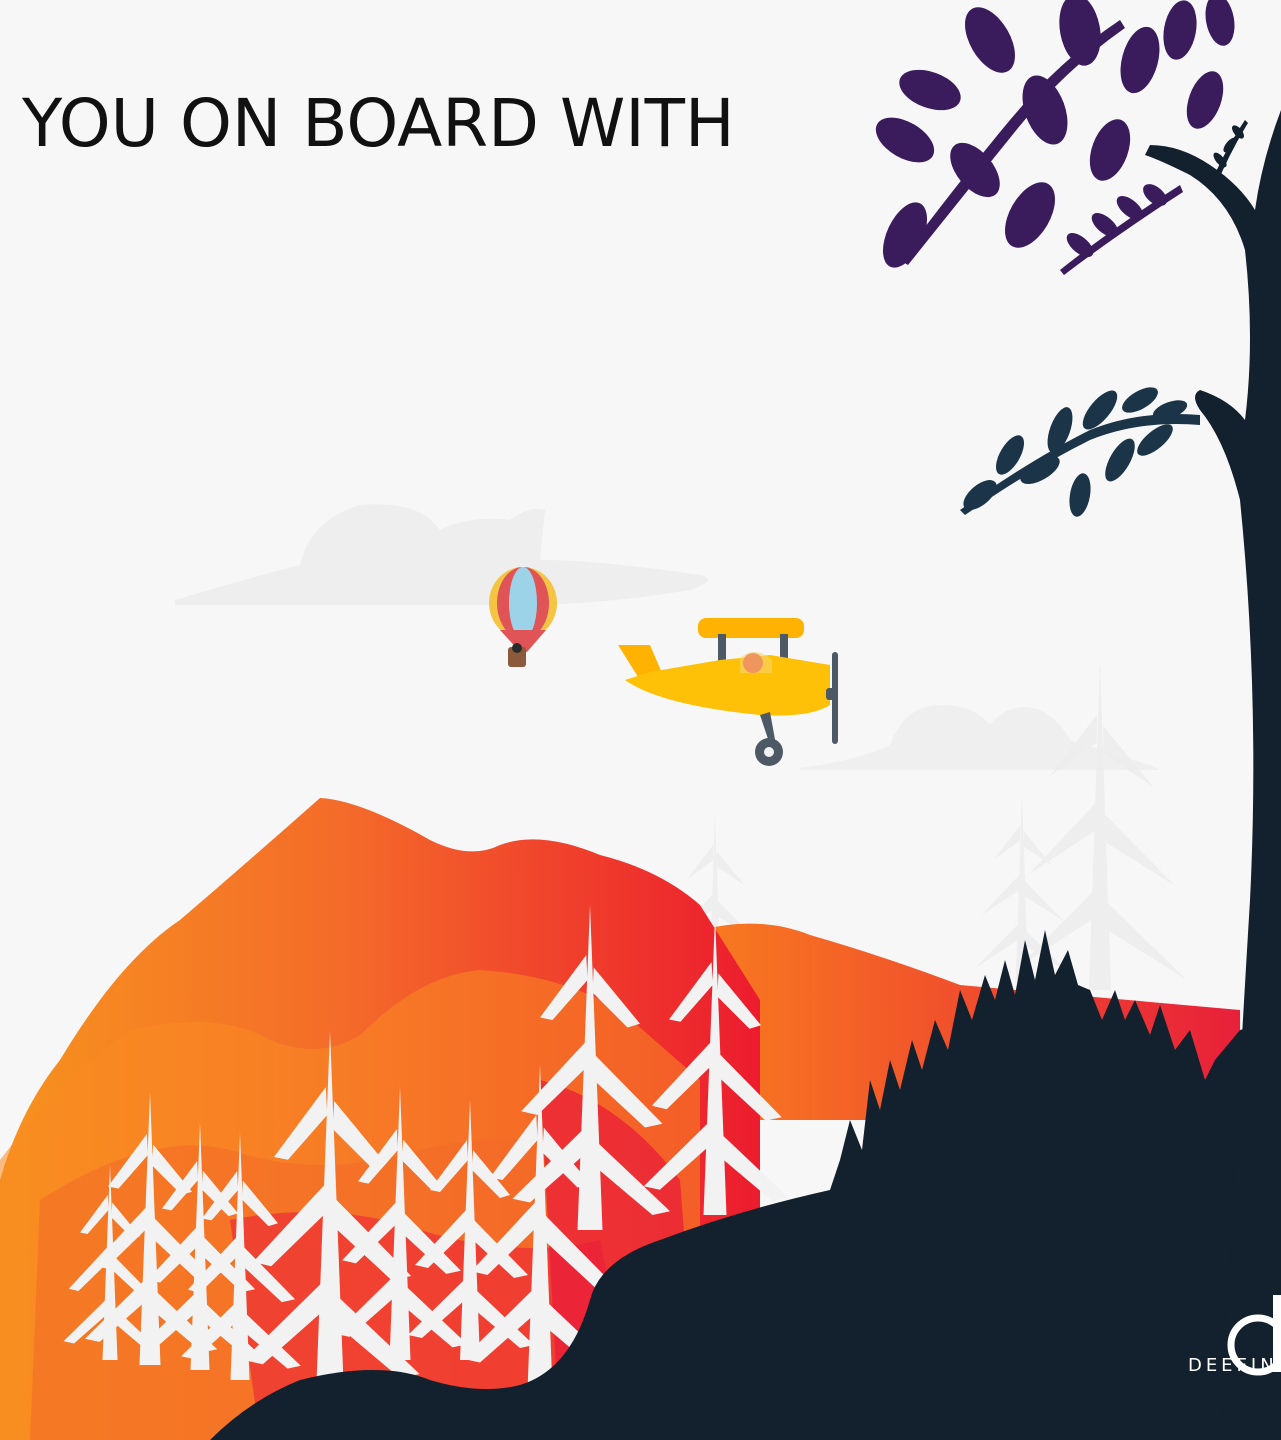 The width and height of the screenshot is (1281, 1440). Describe the element at coordinates (523, 617) in the screenshot. I see `hot-air-balloon-icon` at that location.